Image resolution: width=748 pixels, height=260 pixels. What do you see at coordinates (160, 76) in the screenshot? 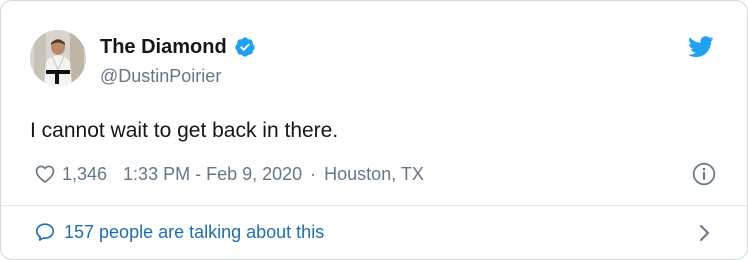
I see `user-handle: @DustinPoirier` at bounding box center [160, 76].